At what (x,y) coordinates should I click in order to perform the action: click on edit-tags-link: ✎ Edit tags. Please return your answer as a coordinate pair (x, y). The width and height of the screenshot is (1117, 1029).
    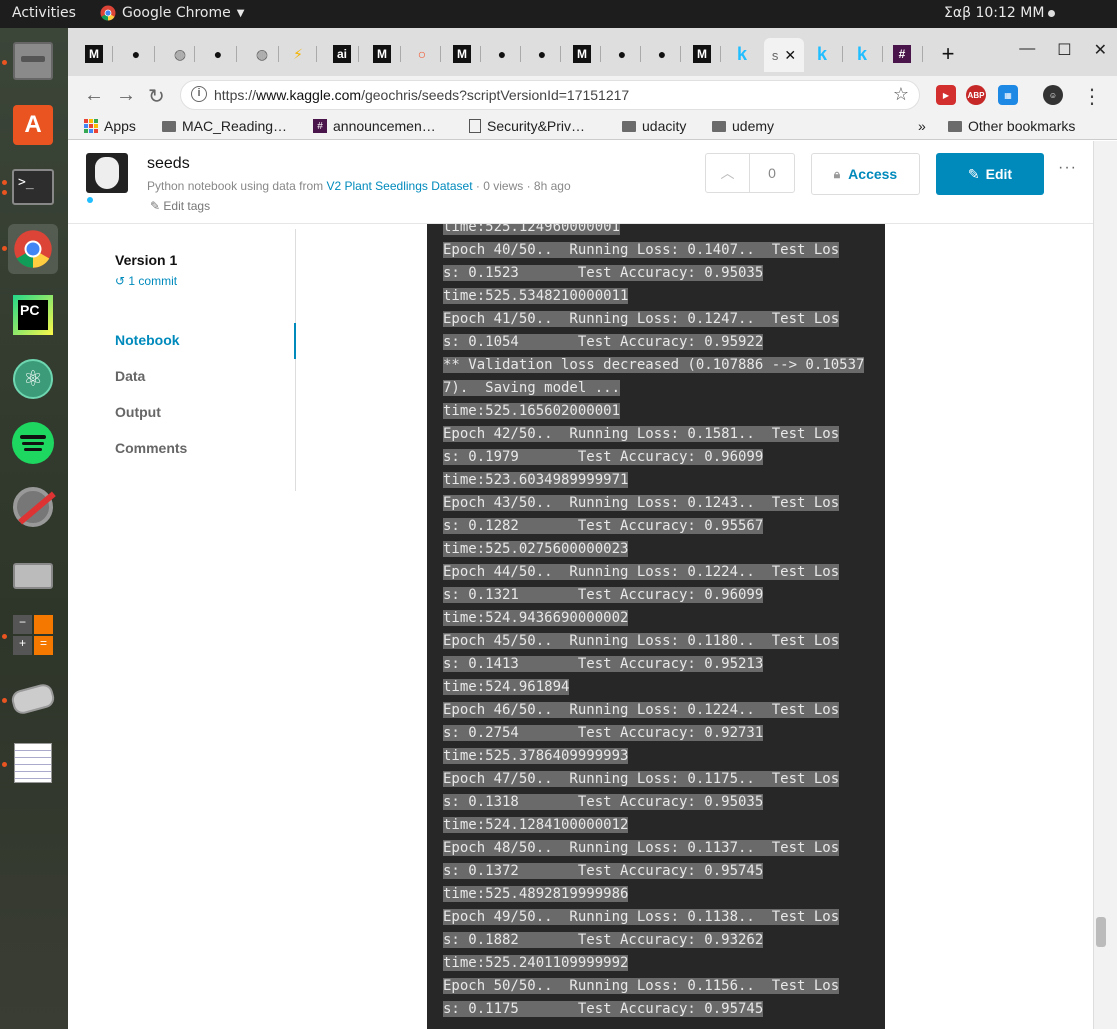
    Looking at the image, I should click on (180, 206).